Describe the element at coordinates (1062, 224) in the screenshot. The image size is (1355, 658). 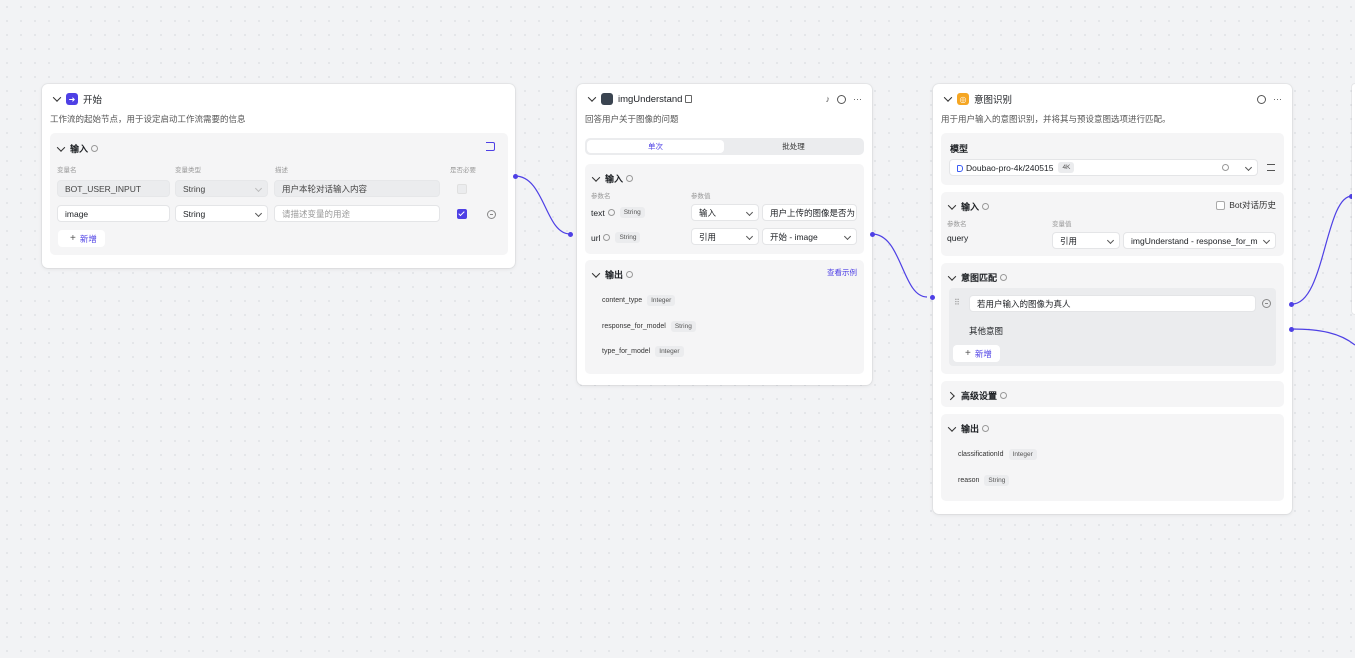
I see `col-value: 变量值` at that location.